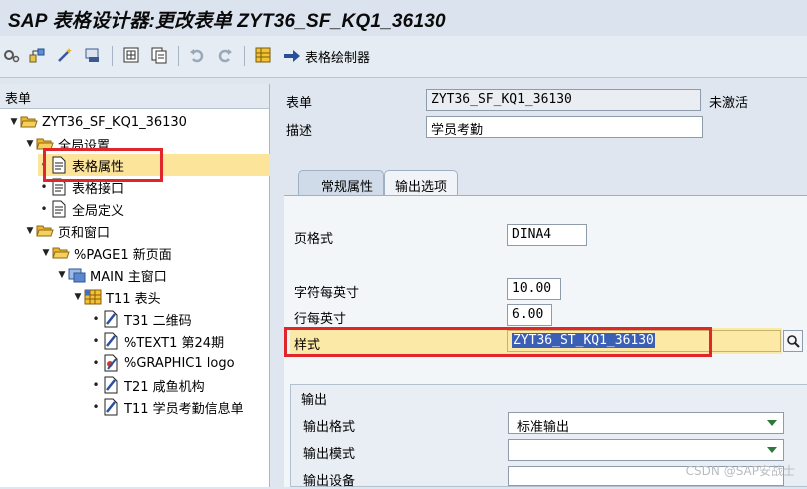 The image size is (807, 489). Describe the element at coordinates (133, 299) in the screenshot. I see `tree-node-label: T11 表头` at that location.